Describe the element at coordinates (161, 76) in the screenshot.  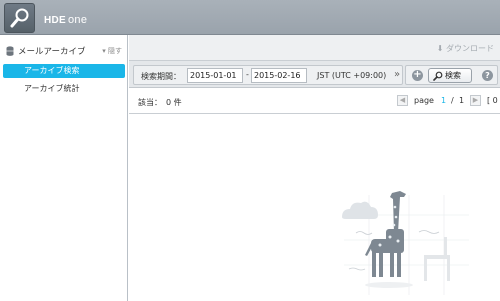
I see `period-label: 検索期間：` at that location.